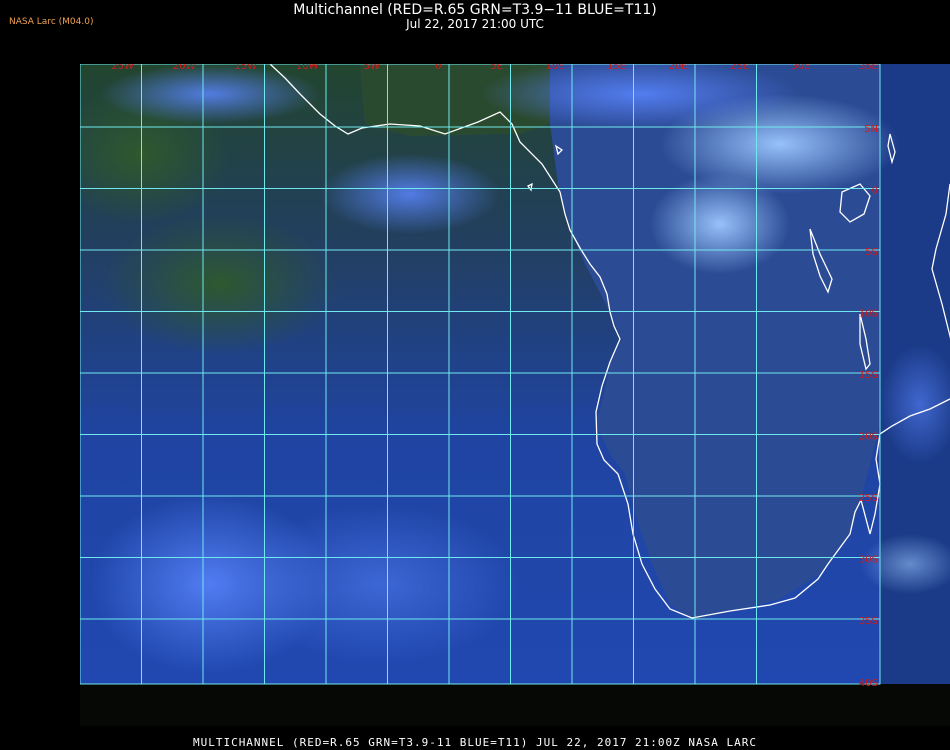  I want to click on longitude-label: 20W, so click(184, 68).